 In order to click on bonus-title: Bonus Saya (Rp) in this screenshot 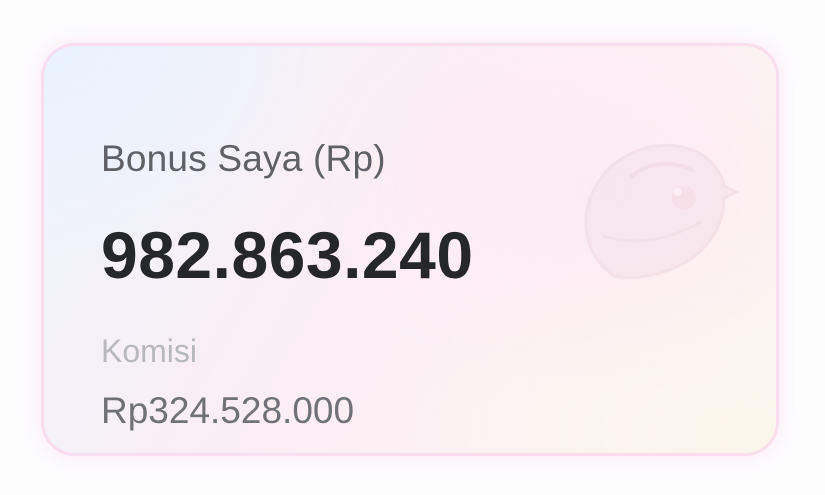, I will do `click(243, 158)`.